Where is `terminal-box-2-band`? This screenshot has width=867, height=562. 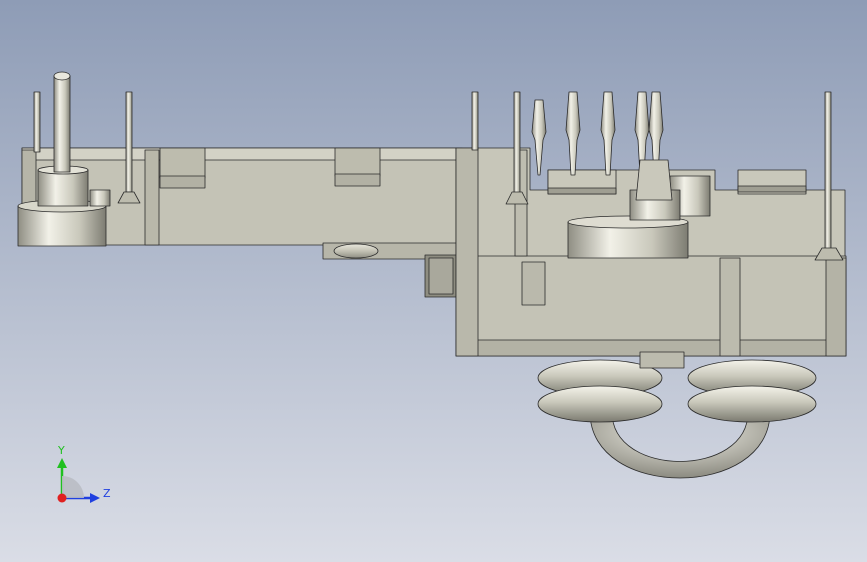 terminal-box-2-band is located at coordinates (772, 189).